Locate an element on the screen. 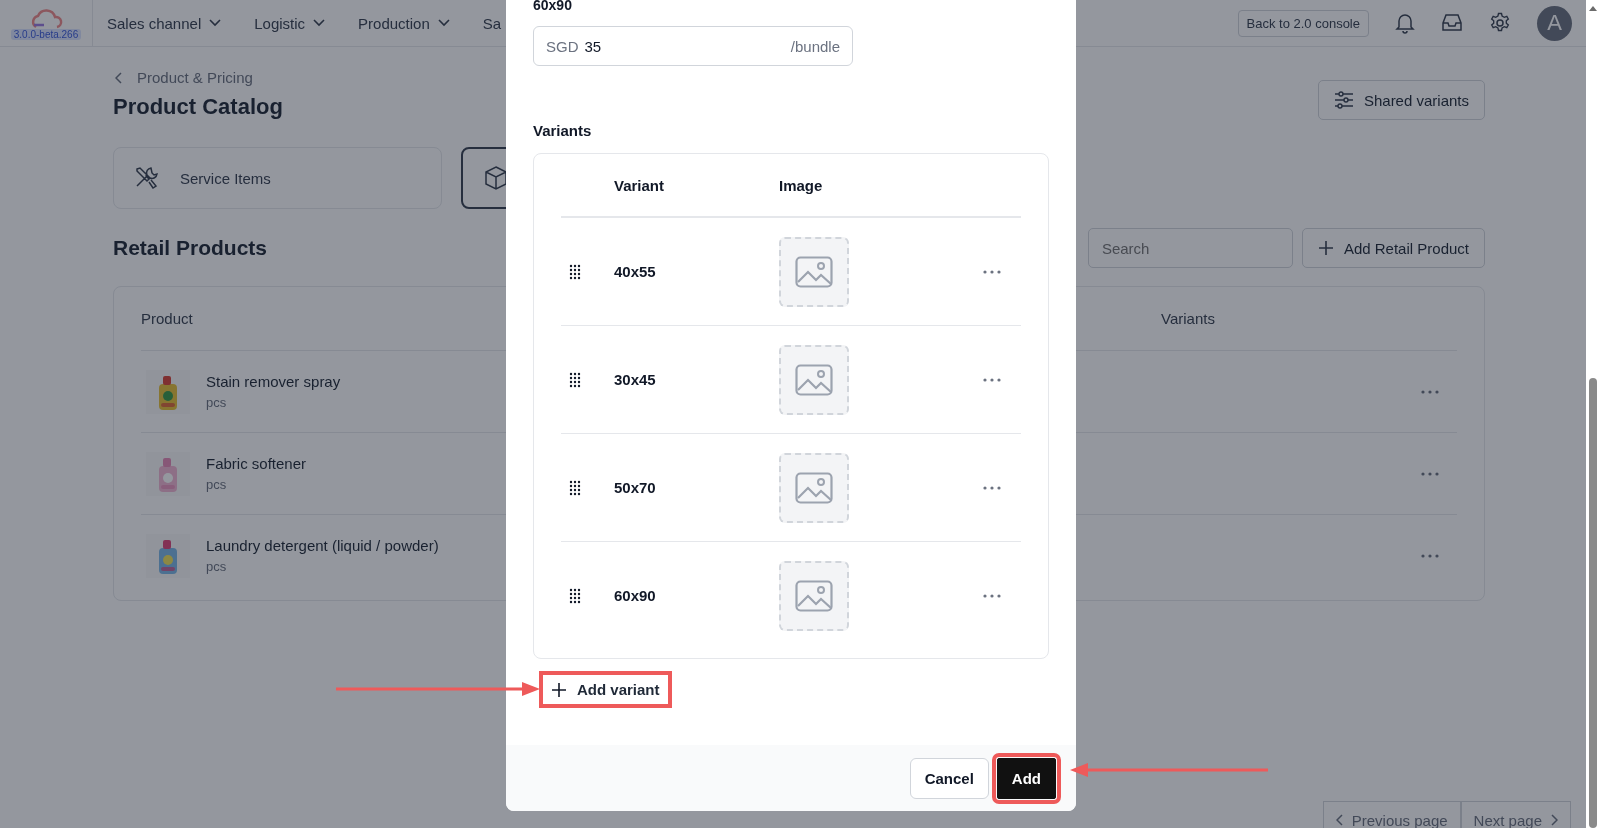 This screenshot has height=828, width=1600. column-header: Variants is located at coordinates (1188, 318).